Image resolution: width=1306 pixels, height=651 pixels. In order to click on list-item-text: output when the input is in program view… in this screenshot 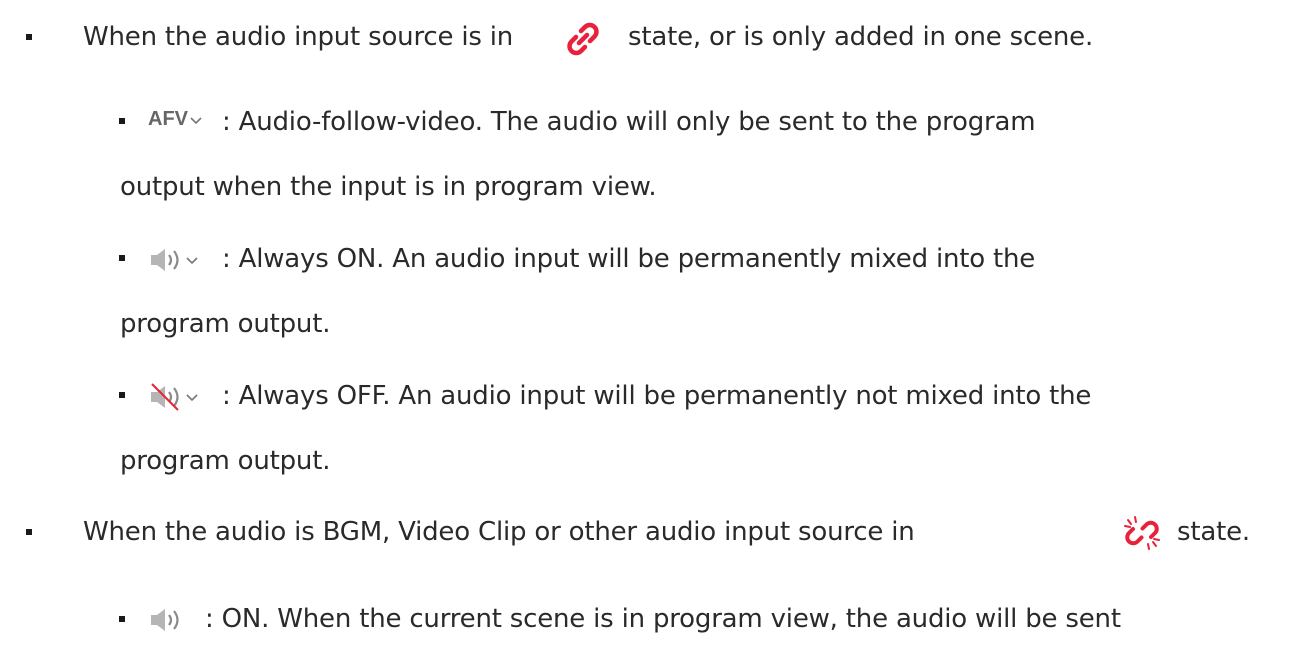, I will do `click(388, 187)`.